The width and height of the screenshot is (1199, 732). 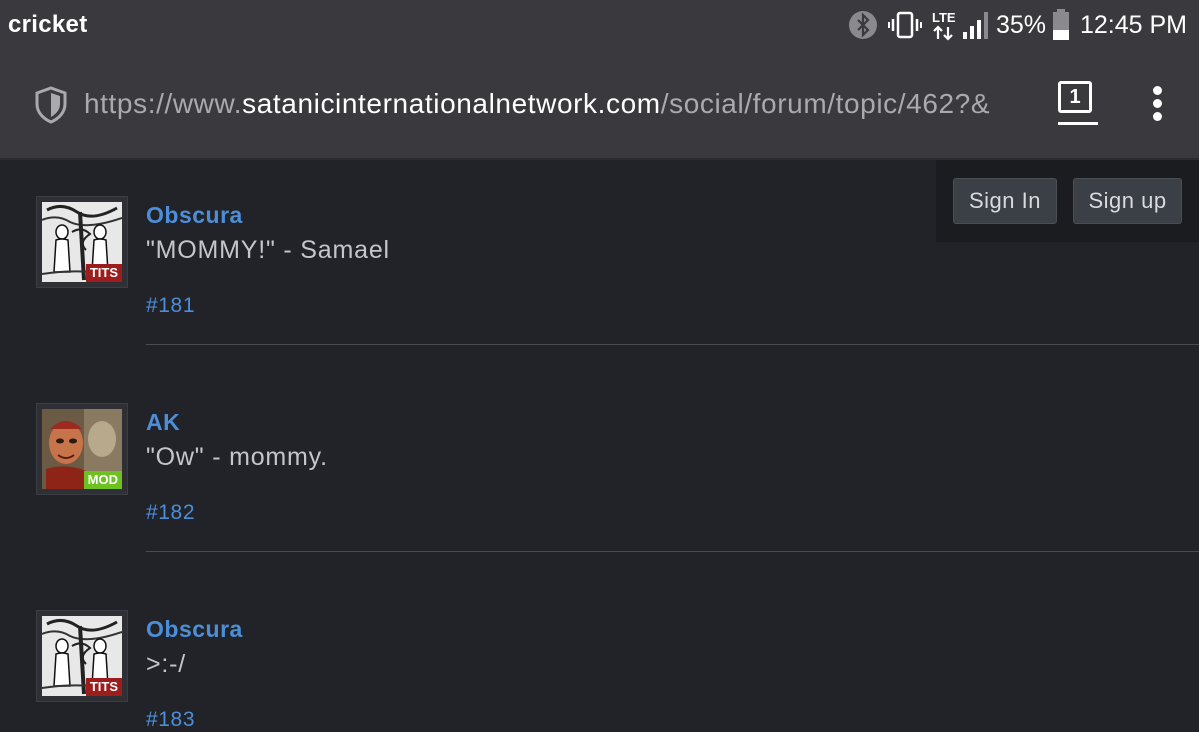 What do you see at coordinates (51, 107) in the screenshot?
I see `shield-icon` at bounding box center [51, 107].